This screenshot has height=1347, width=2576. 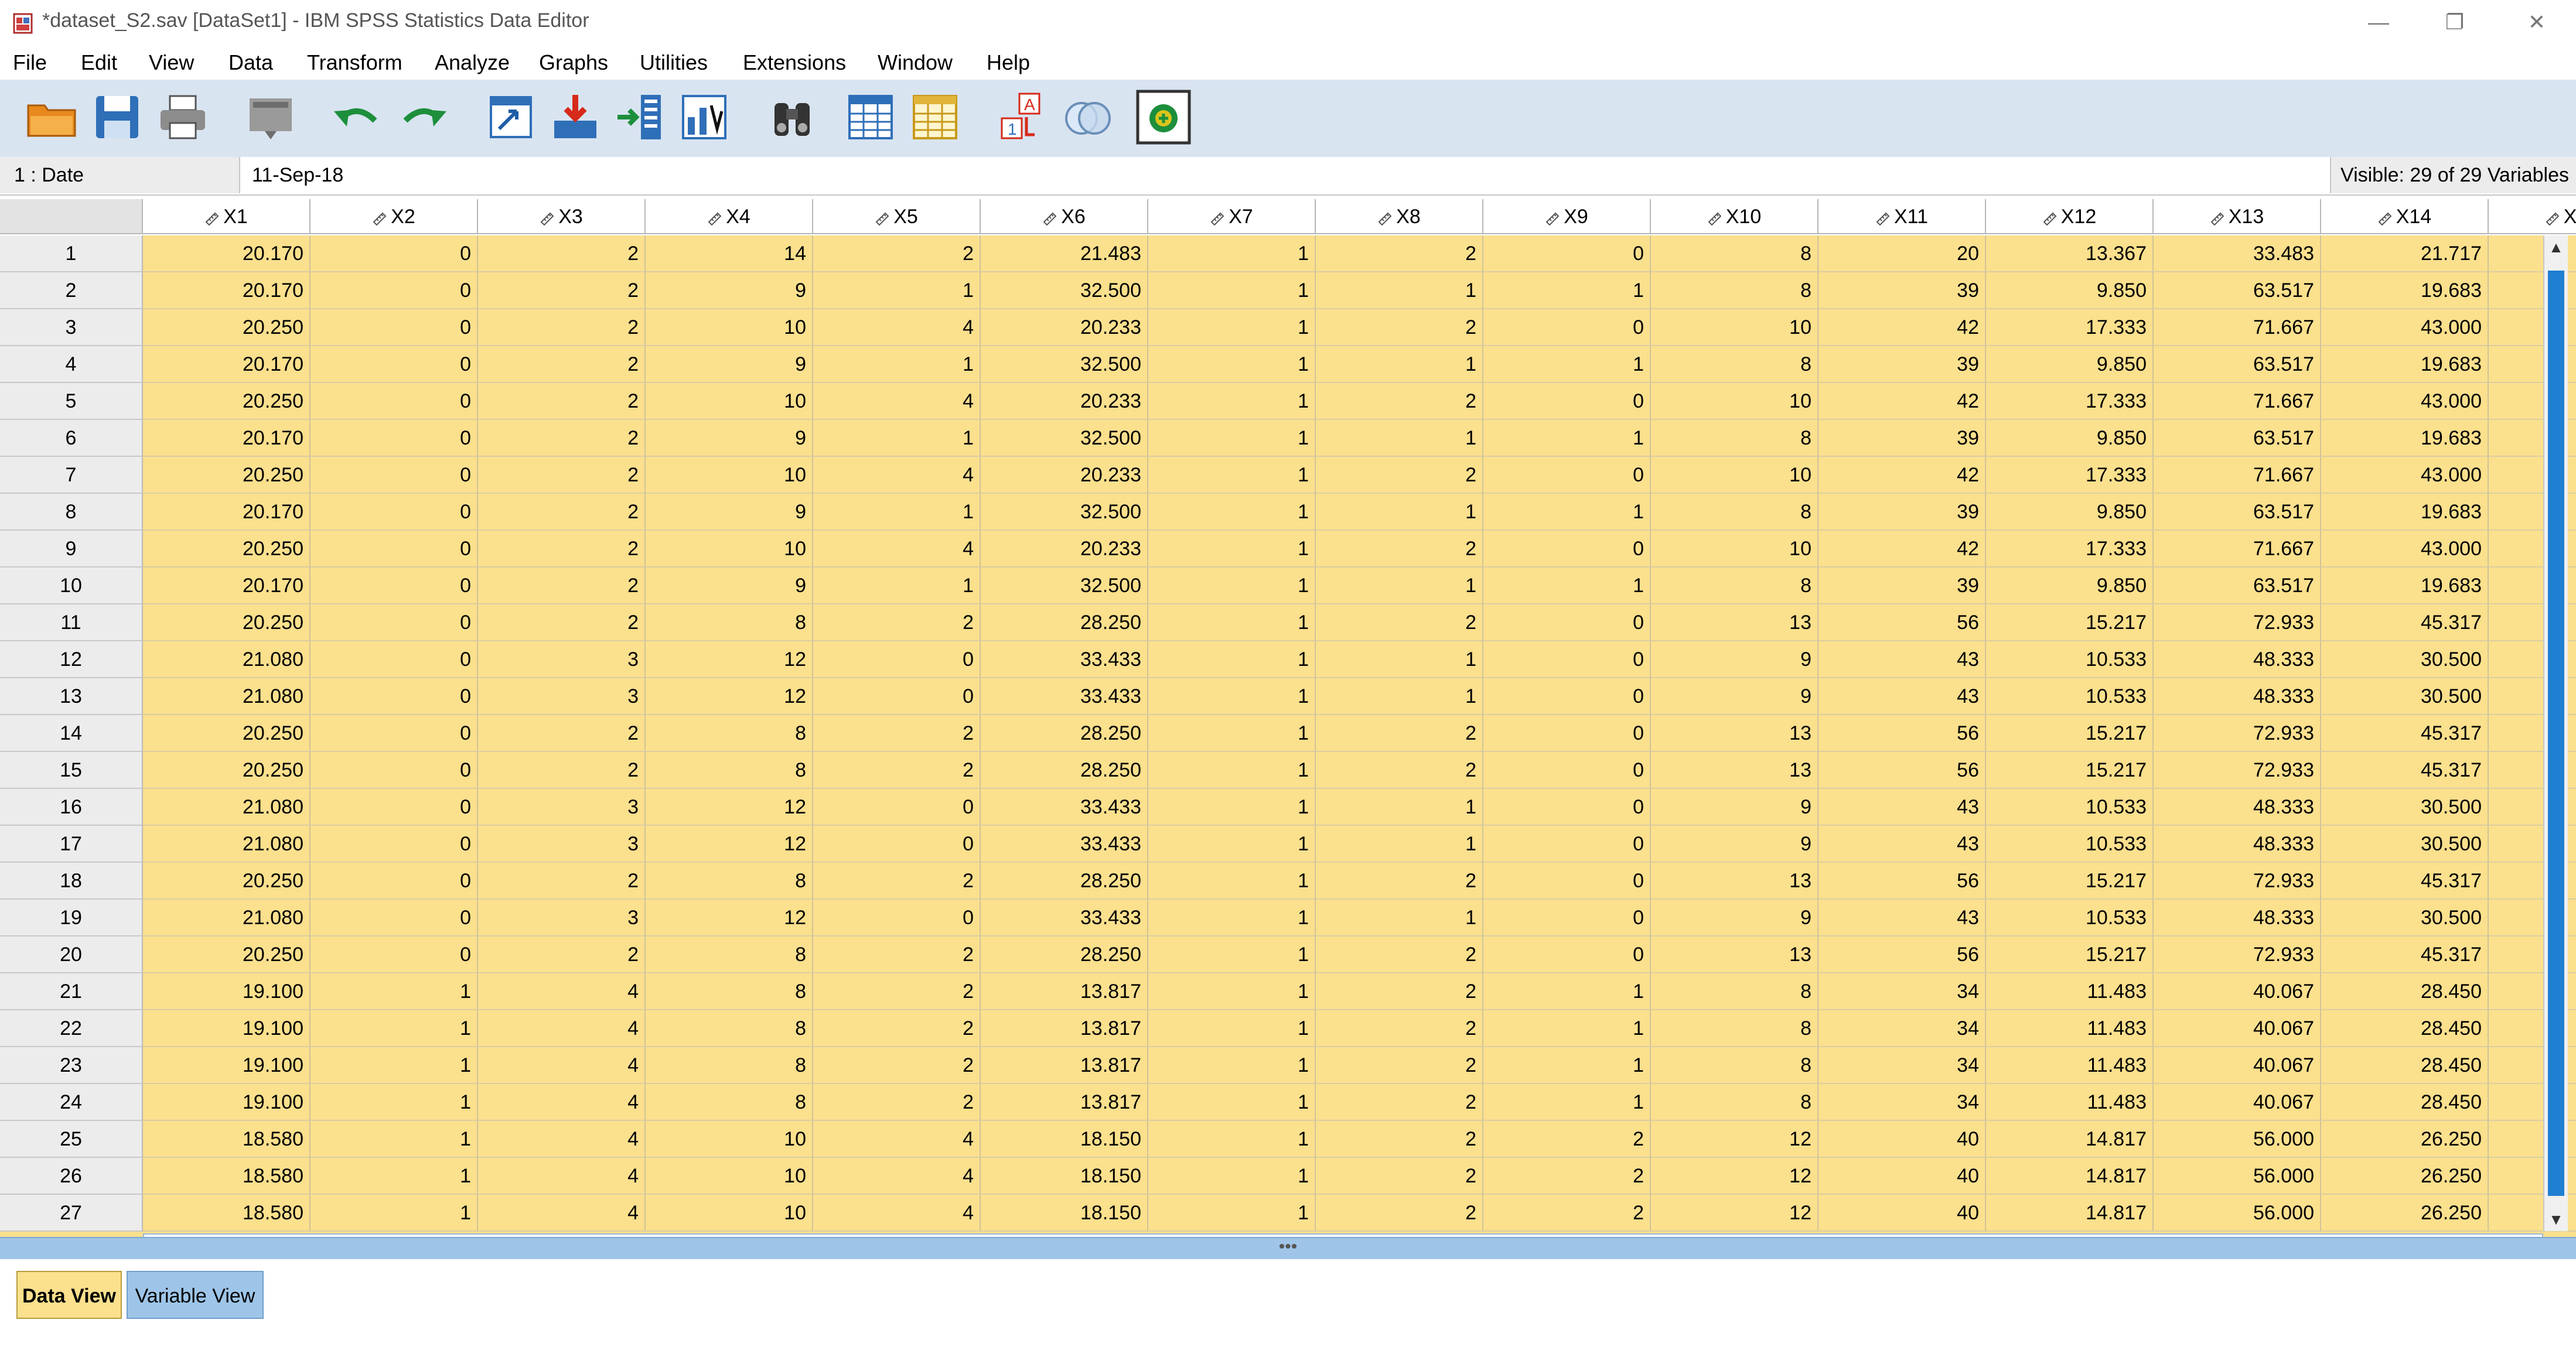 I want to click on data-cell: 56.000, so click(x=2237, y=1139).